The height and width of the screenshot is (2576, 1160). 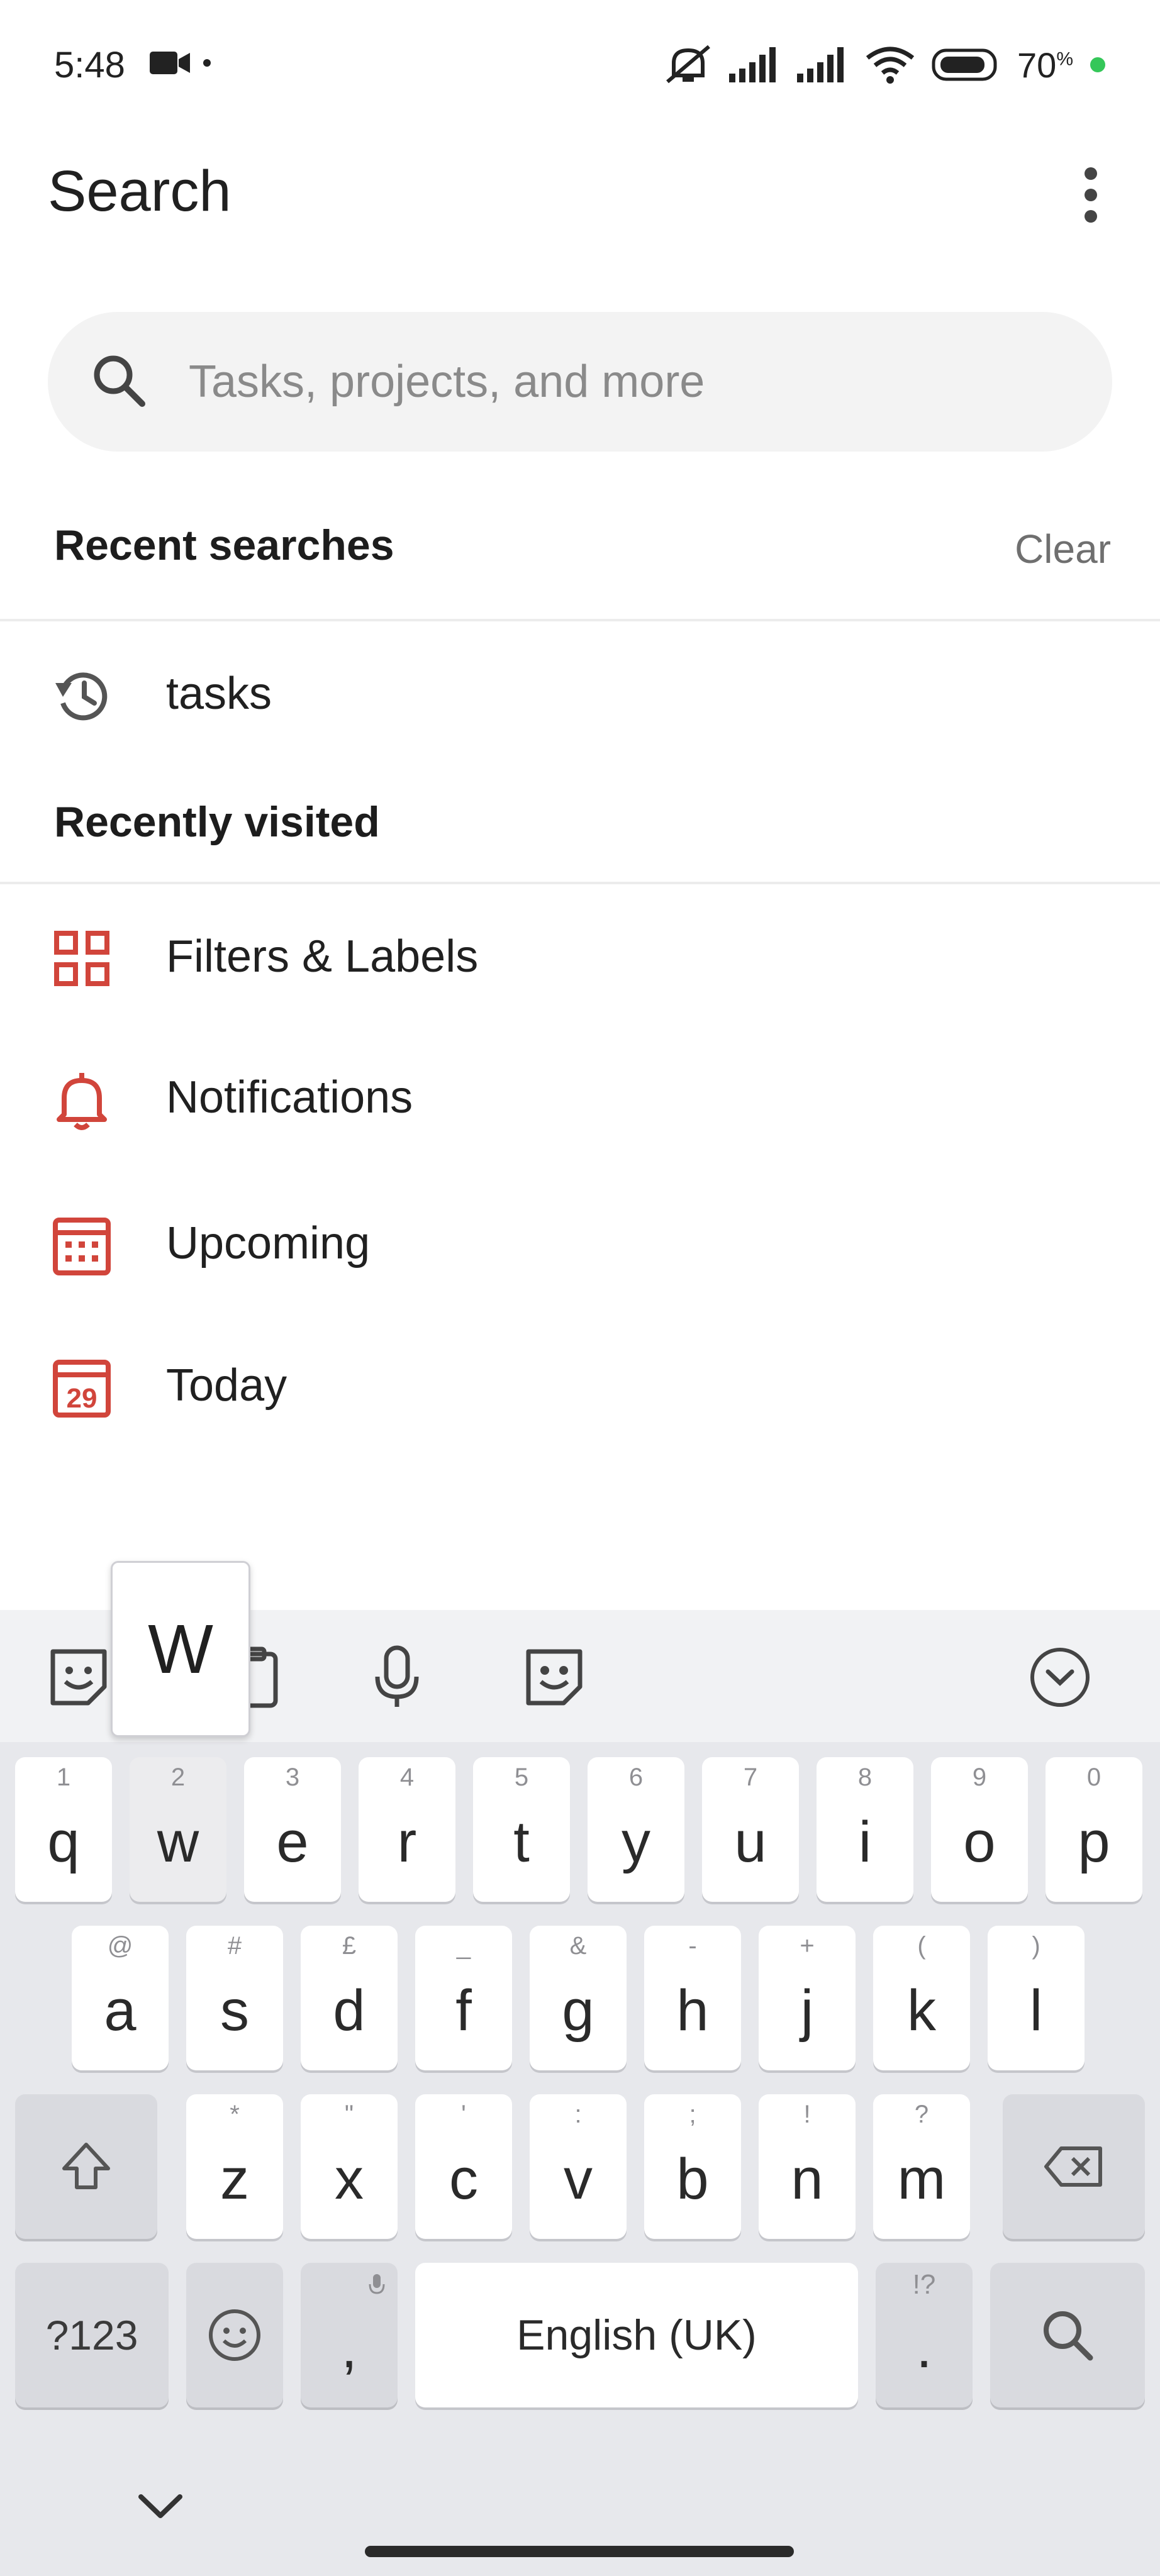 What do you see at coordinates (580, 957) in the screenshot?
I see `visited-item-filters-labels: Filters & Labels` at bounding box center [580, 957].